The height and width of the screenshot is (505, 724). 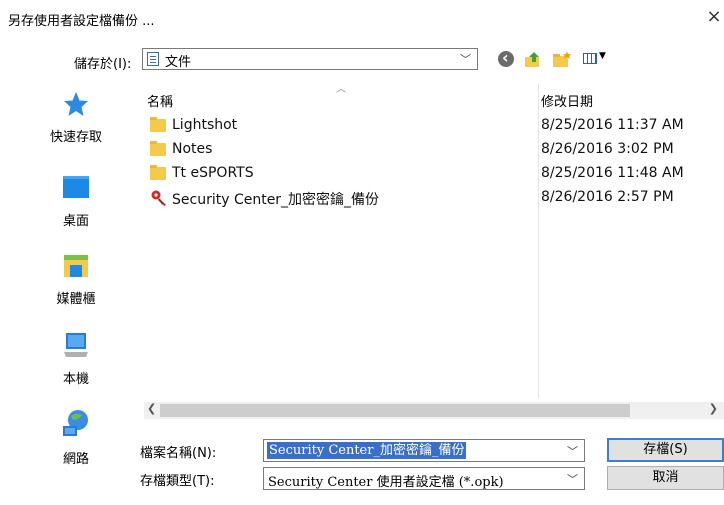 What do you see at coordinates (205, 125) in the screenshot?
I see `file-name: Lightshot` at bounding box center [205, 125].